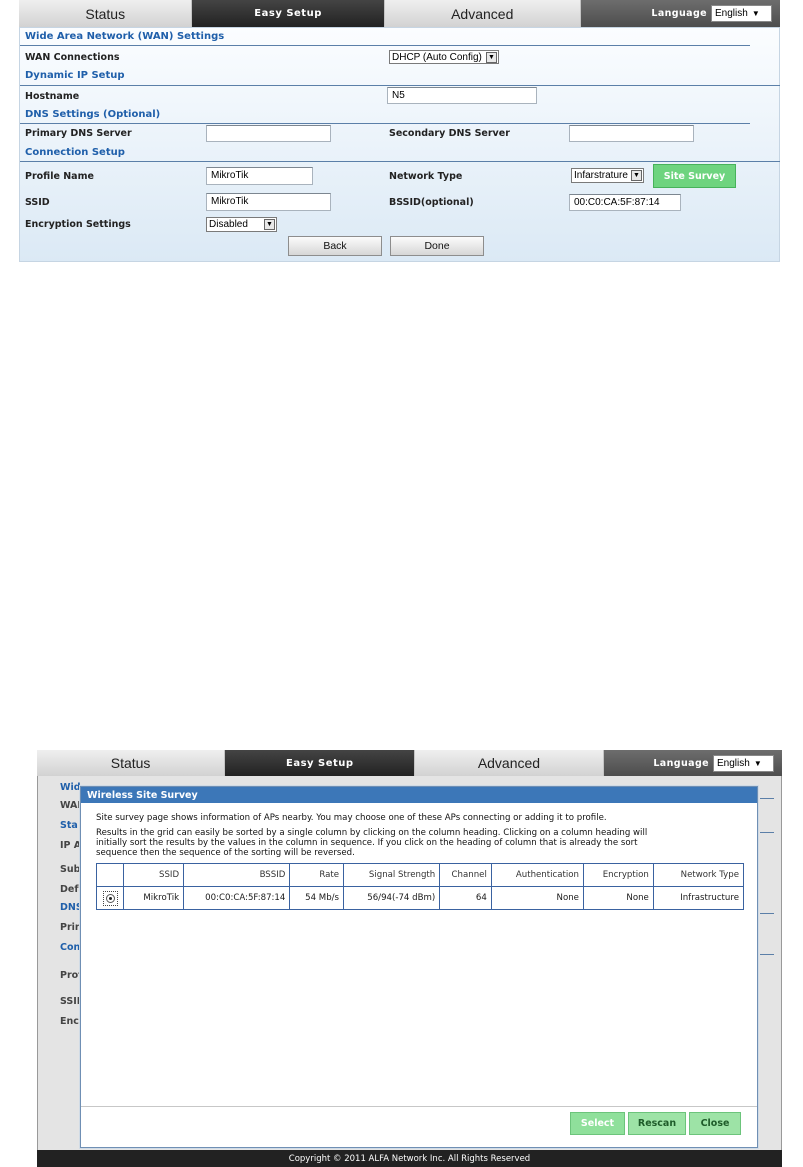 This screenshot has width=803, height=1167. Describe the element at coordinates (37, 202) in the screenshot. I see `ssid-label: SSID` at that location.